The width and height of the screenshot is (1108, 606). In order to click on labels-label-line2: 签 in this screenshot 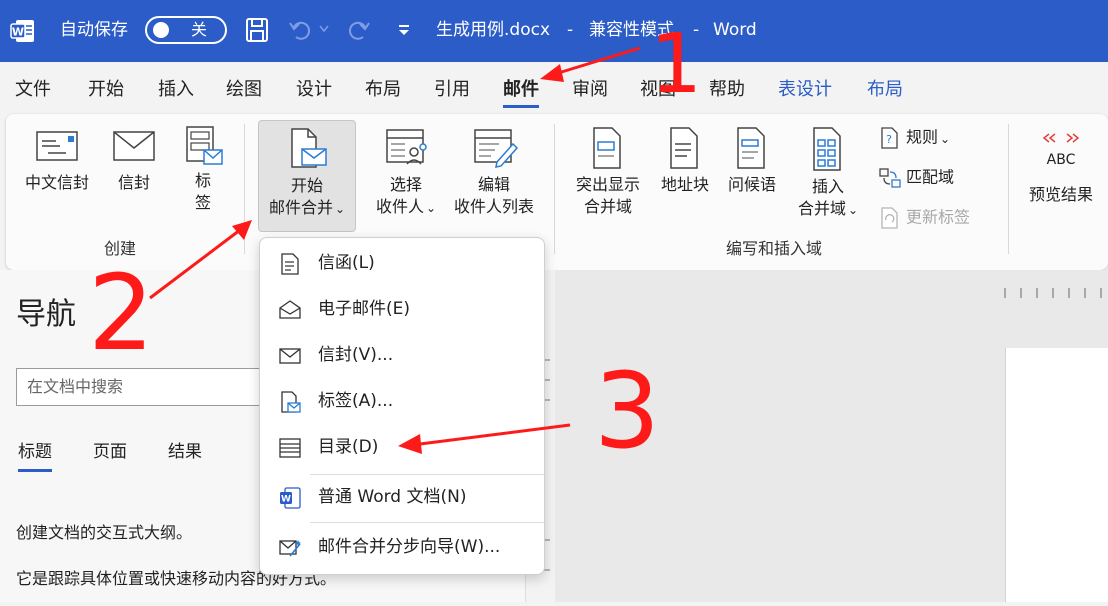, I will do `click(202, 202)`.